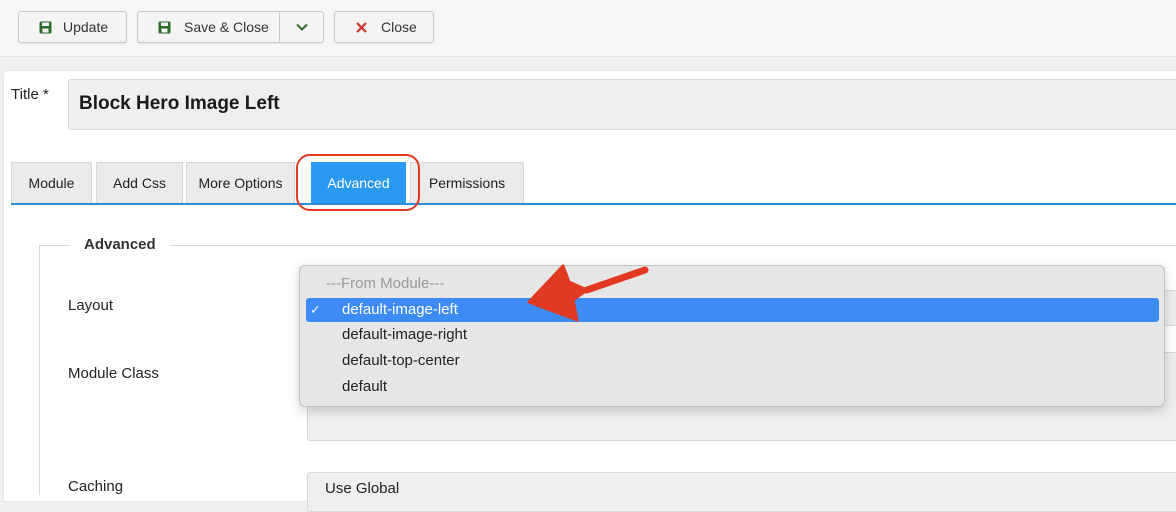 This screenshot has width=1176, height=512. What do you see at coordinates (358, 182) in the screenshot?
I see `annotation-circle` at bounding box center [358, 182].